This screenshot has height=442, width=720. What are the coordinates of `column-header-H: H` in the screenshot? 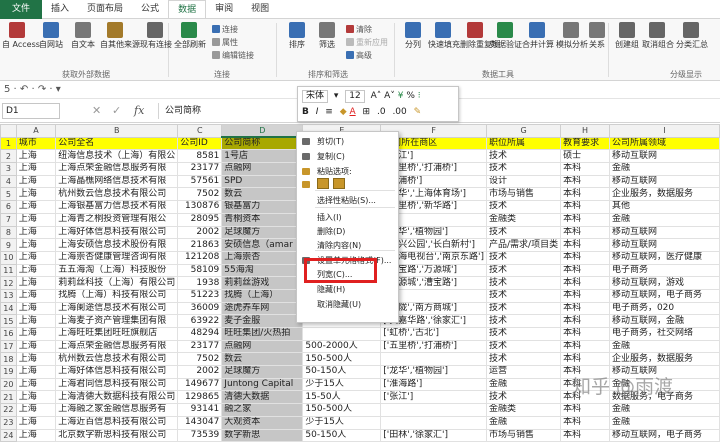 It's located at (585, 131).